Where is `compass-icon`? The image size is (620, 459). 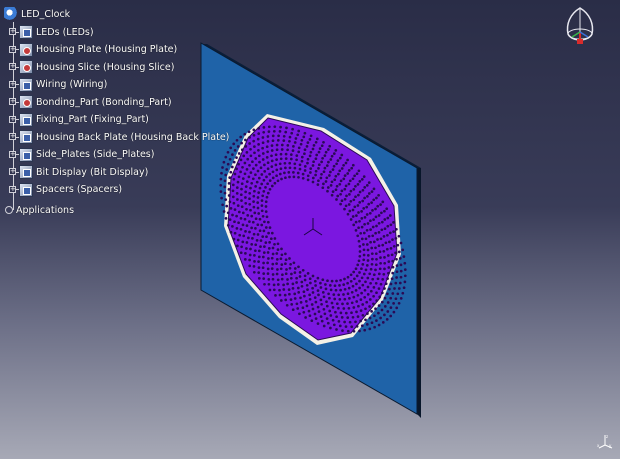 compass-icon is located at coordinates (580, 28).